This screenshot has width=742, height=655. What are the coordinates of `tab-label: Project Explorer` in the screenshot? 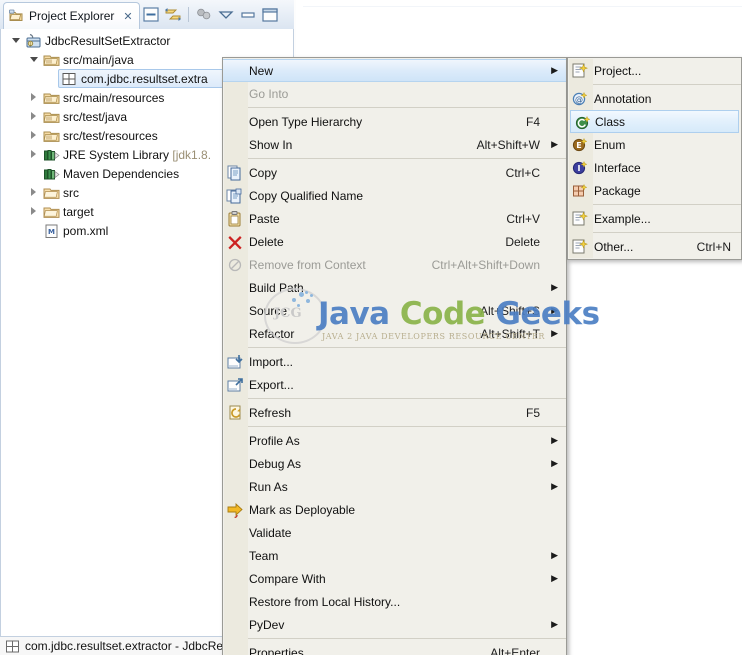 It's located at (72, 16).